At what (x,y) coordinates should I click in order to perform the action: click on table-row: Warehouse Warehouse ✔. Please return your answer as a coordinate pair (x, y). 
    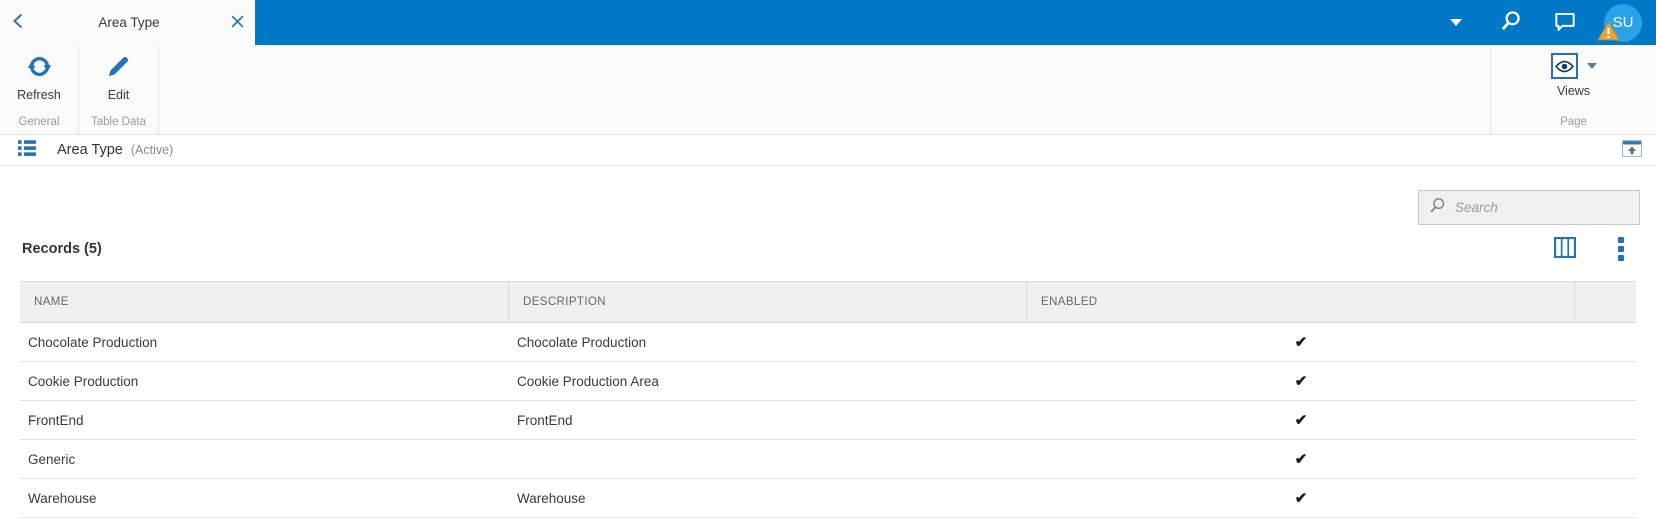
    Looking at the image, I should click on (828, 498).